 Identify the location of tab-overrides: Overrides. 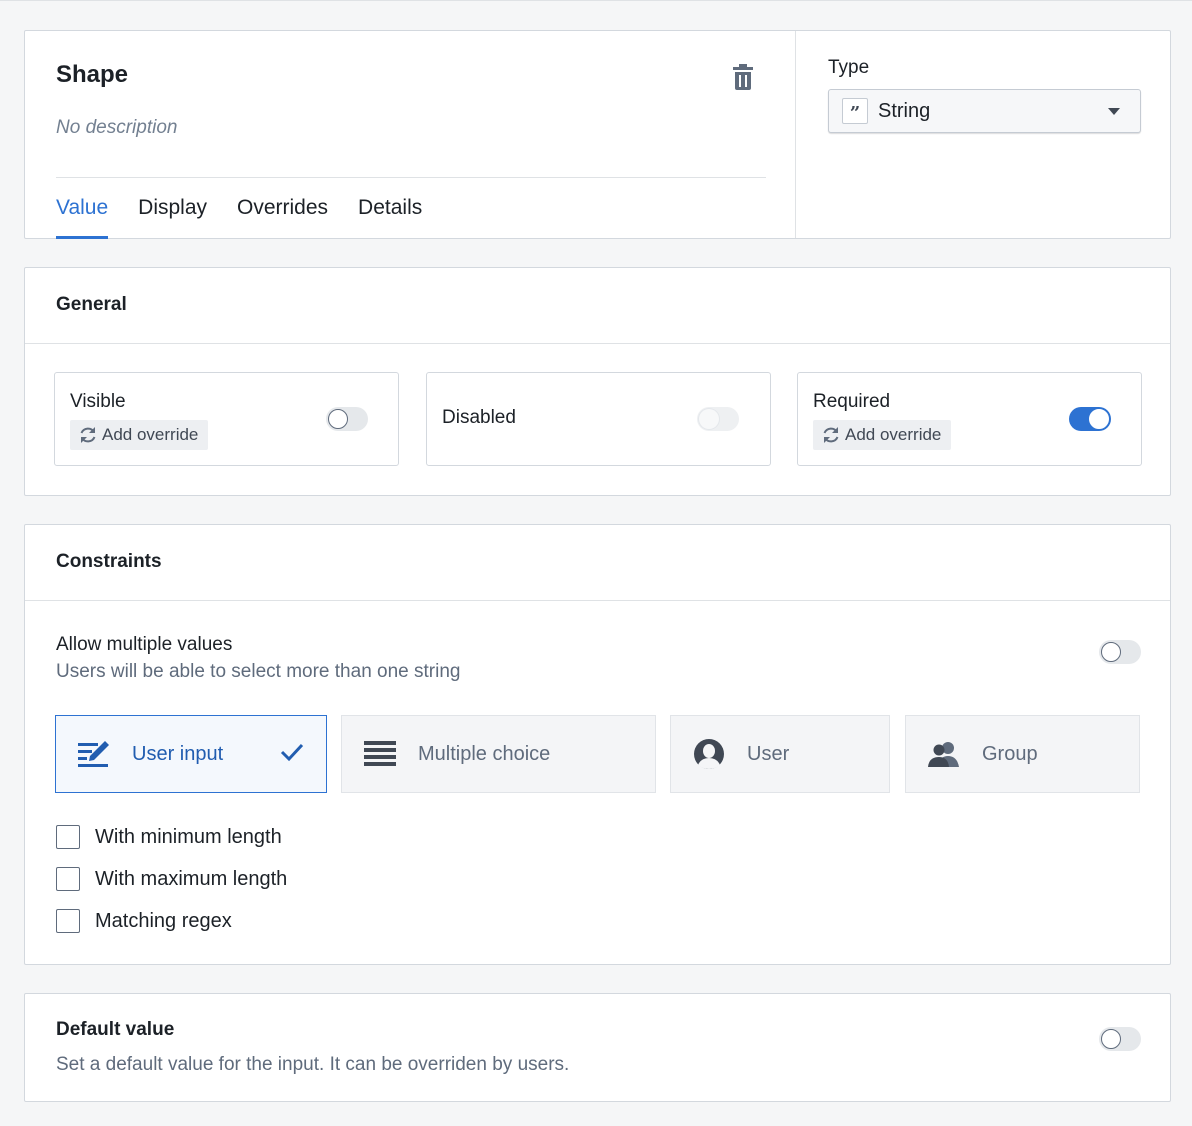
(282, 208).